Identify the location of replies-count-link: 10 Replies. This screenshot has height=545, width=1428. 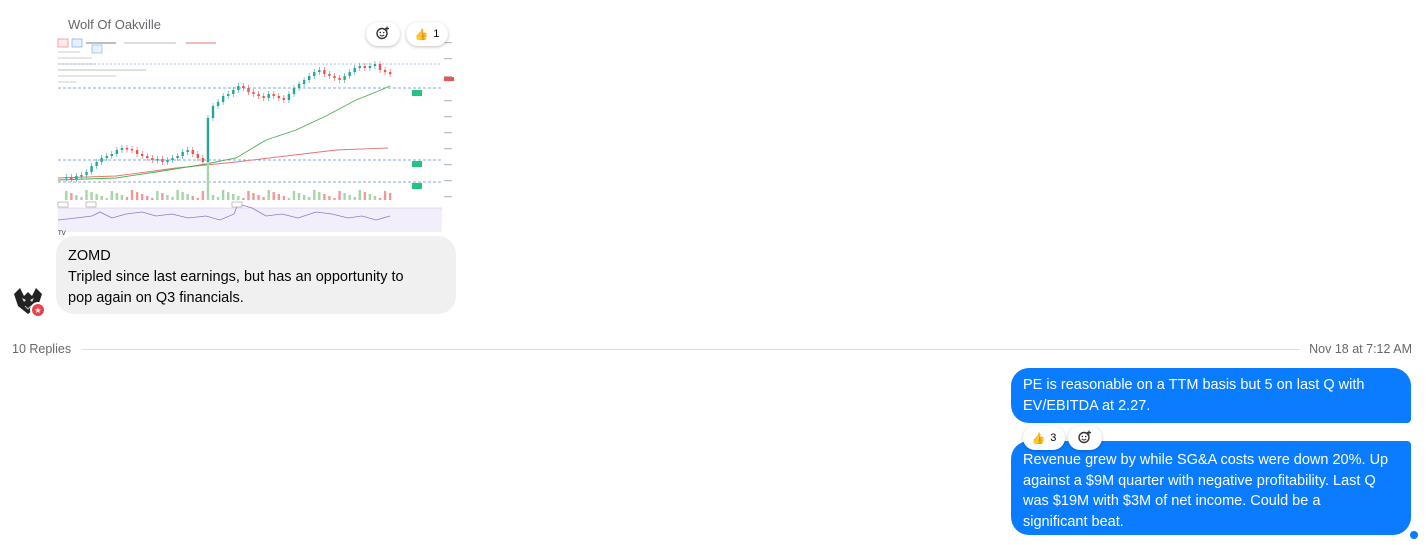
(41, 349).